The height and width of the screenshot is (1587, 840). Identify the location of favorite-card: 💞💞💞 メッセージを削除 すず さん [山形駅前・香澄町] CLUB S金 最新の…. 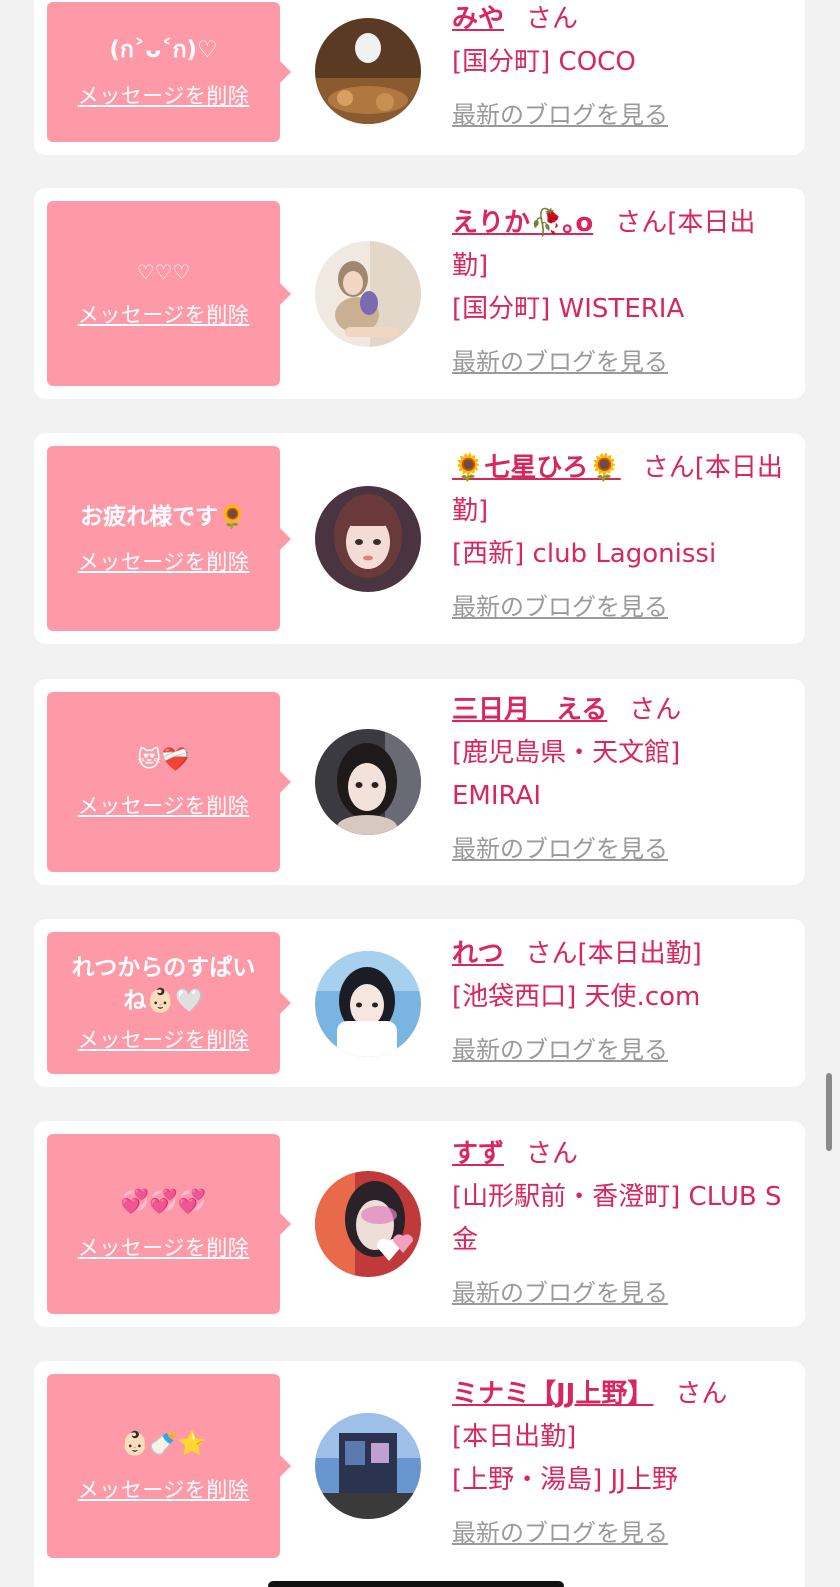
(419, 1224).